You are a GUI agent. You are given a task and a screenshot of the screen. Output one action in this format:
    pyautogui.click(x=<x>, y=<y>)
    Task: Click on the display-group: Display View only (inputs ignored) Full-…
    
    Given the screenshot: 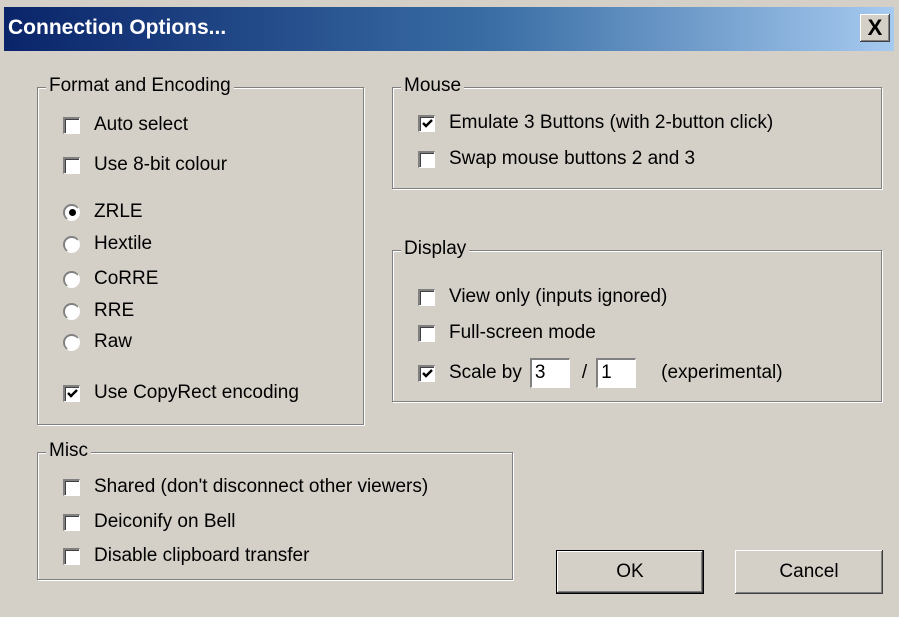 What is the action you would take?
    pyautogui.click(x=637, y=319)
    